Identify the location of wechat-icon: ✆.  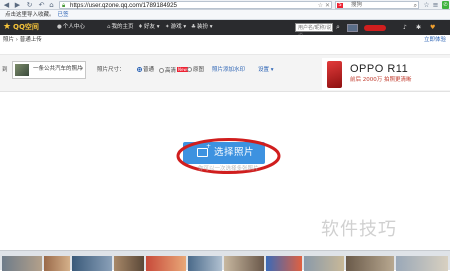
(445, 5).